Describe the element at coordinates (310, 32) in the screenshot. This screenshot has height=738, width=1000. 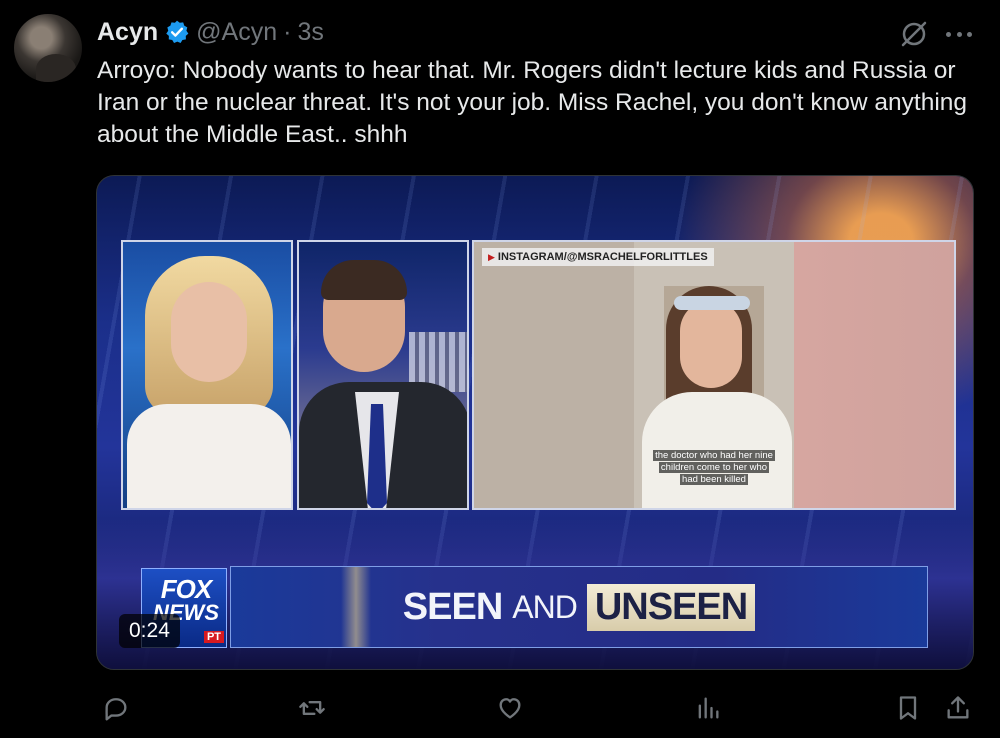
I see `timestamp: 3s` at that location.